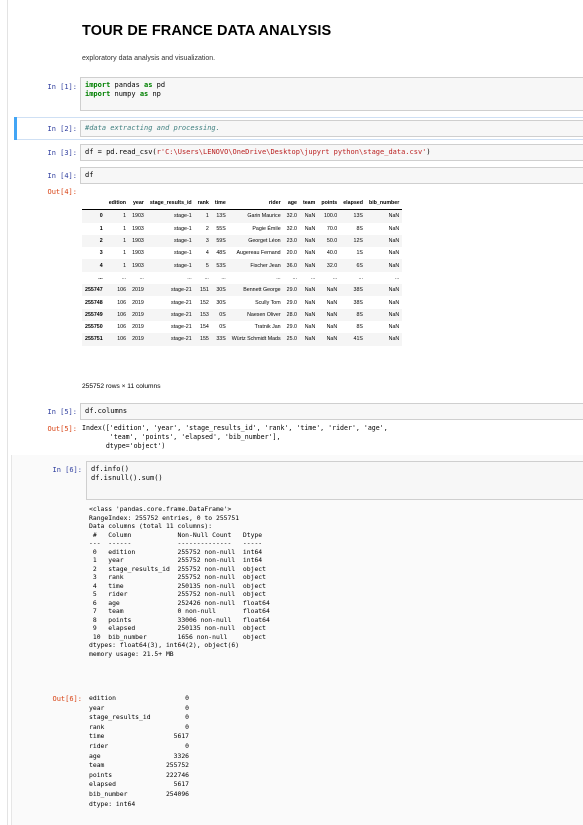  I want to click on row-index: 0, so click(101, 216).